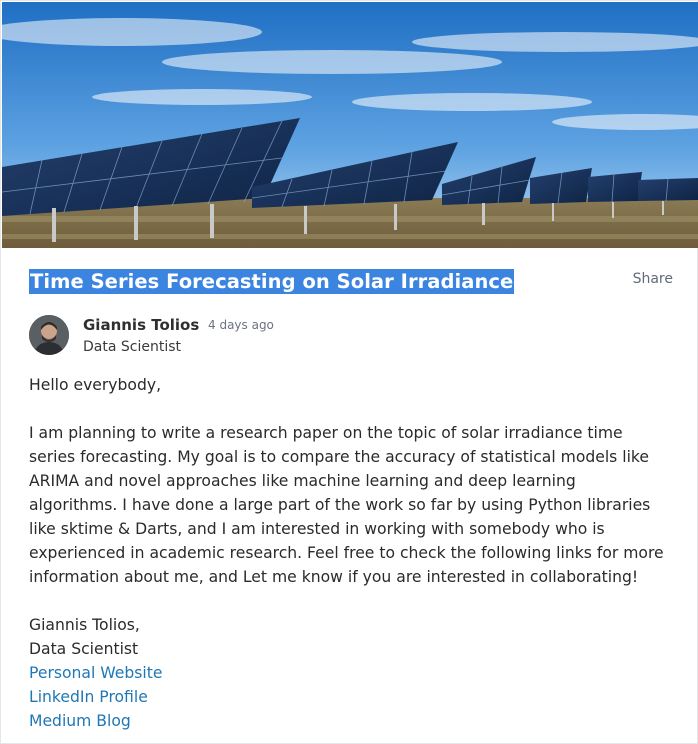  I want to click on signature-name: Giannis Tolios,, so click(84, 625).